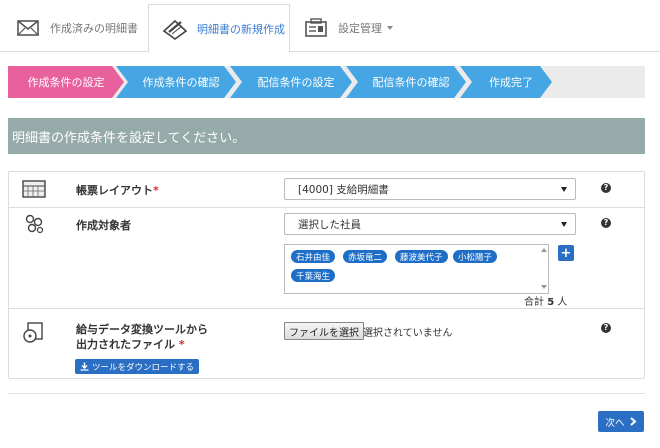  I want to click on download-icon, so click(84, 366).